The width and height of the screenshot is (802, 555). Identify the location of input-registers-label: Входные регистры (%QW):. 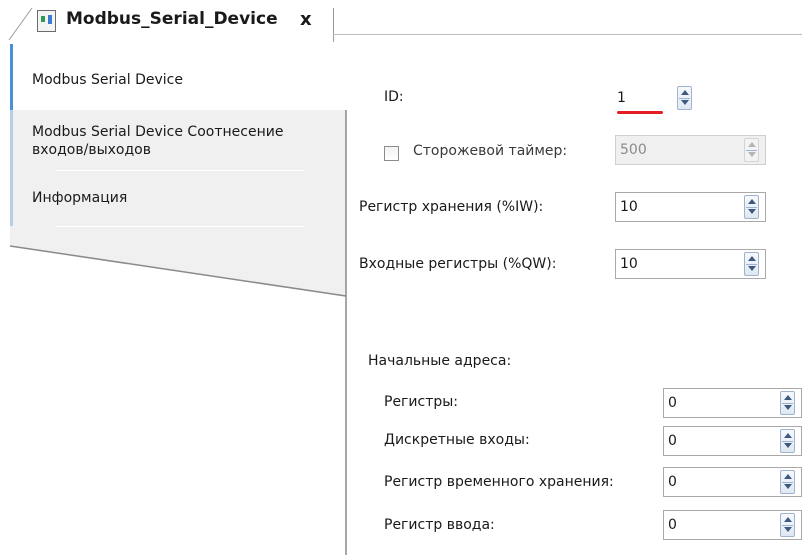
(458, 264).